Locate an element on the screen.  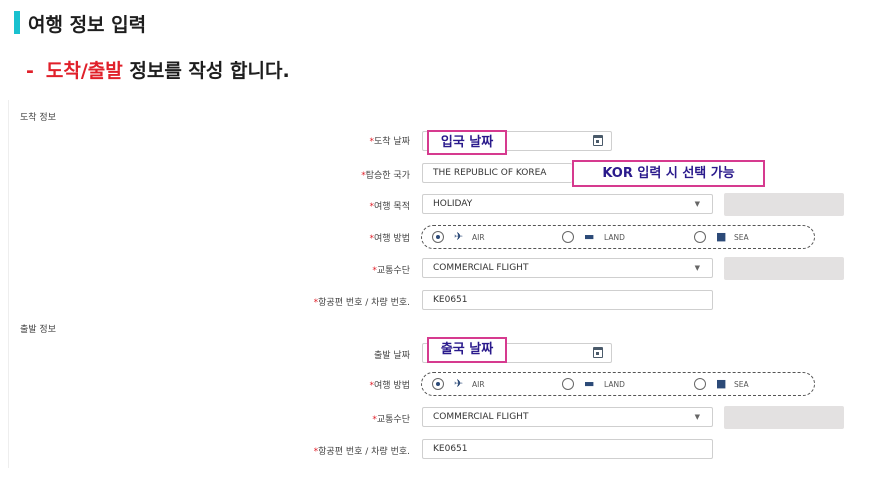
title-accent-bar is located at coordinates (17, 22).